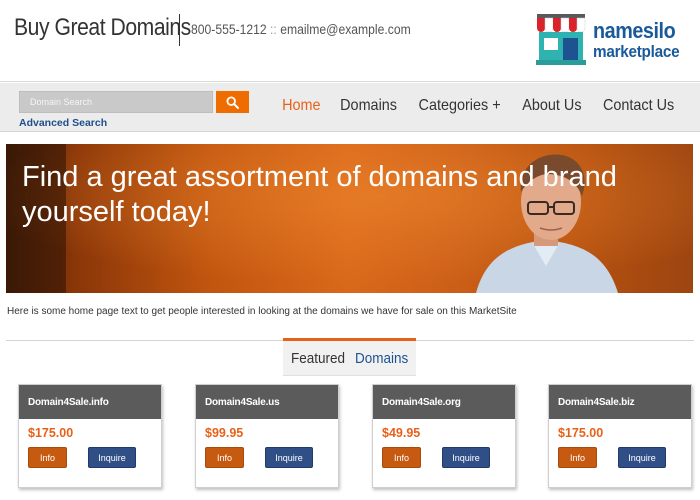 The width and height of the screenshot is (700, 500). I want to click on logo-wordmark: namesilo, so click(634, 30).